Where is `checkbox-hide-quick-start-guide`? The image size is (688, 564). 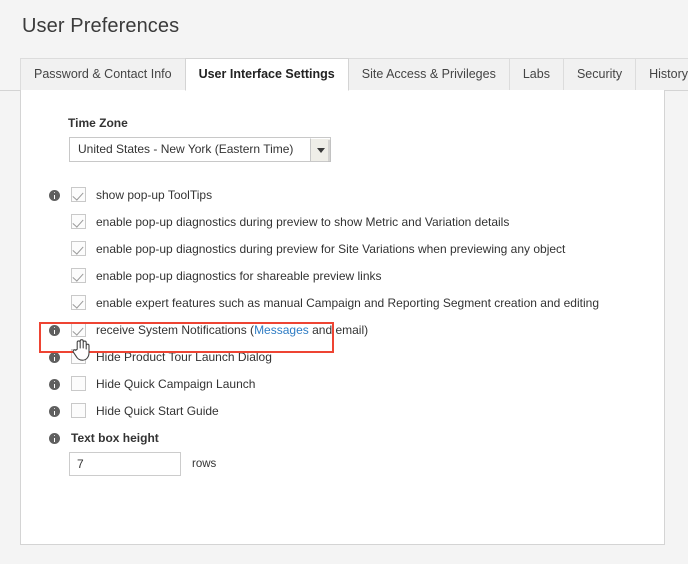 checkbox-hide-quick-start-guide is located at coordinates (78, 410).